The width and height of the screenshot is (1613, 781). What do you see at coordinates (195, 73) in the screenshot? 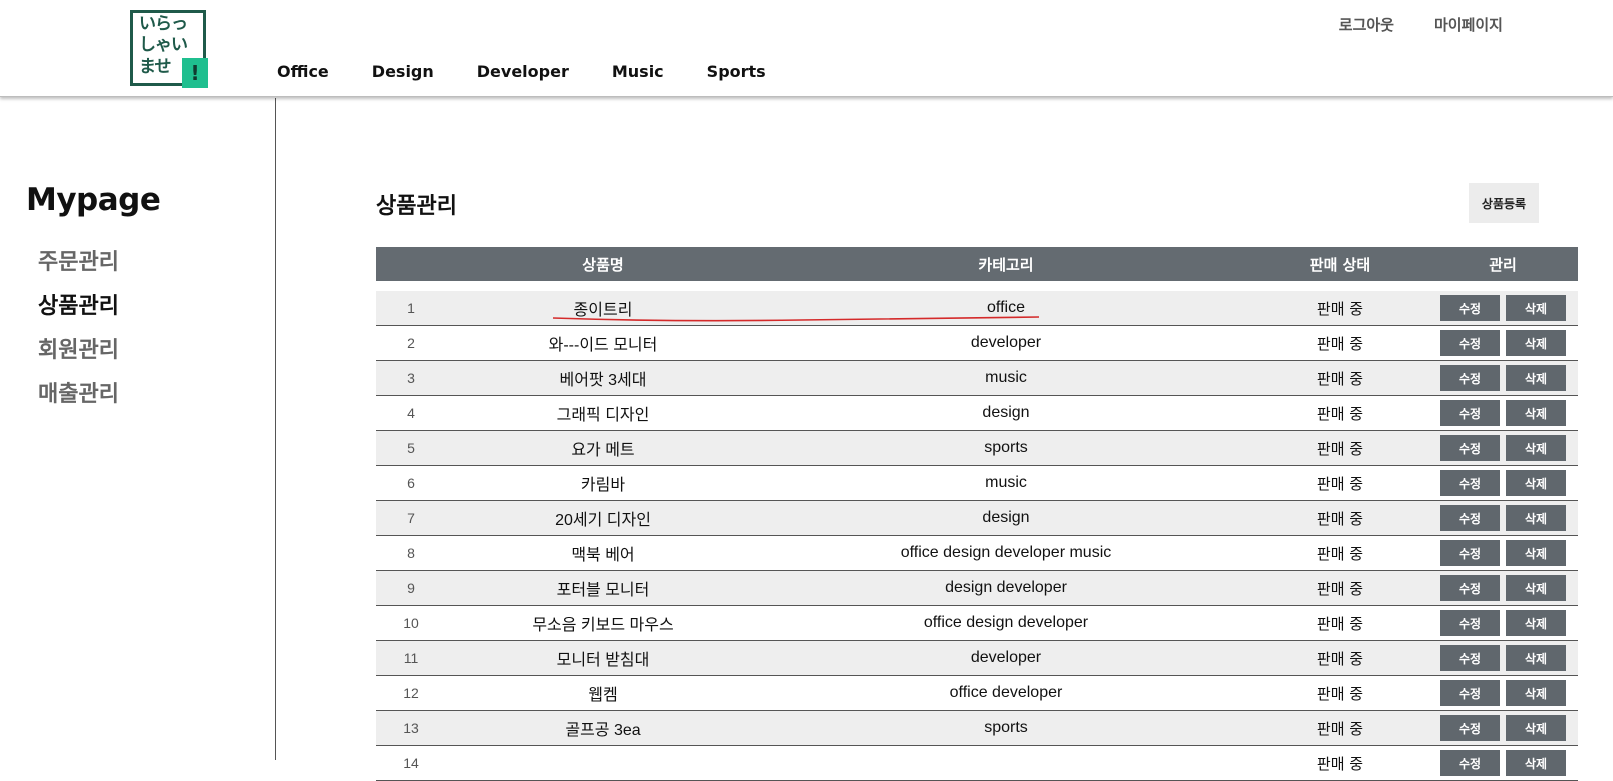
I see `logo-exclamation-mark: !` at bounding box center [195, 73].